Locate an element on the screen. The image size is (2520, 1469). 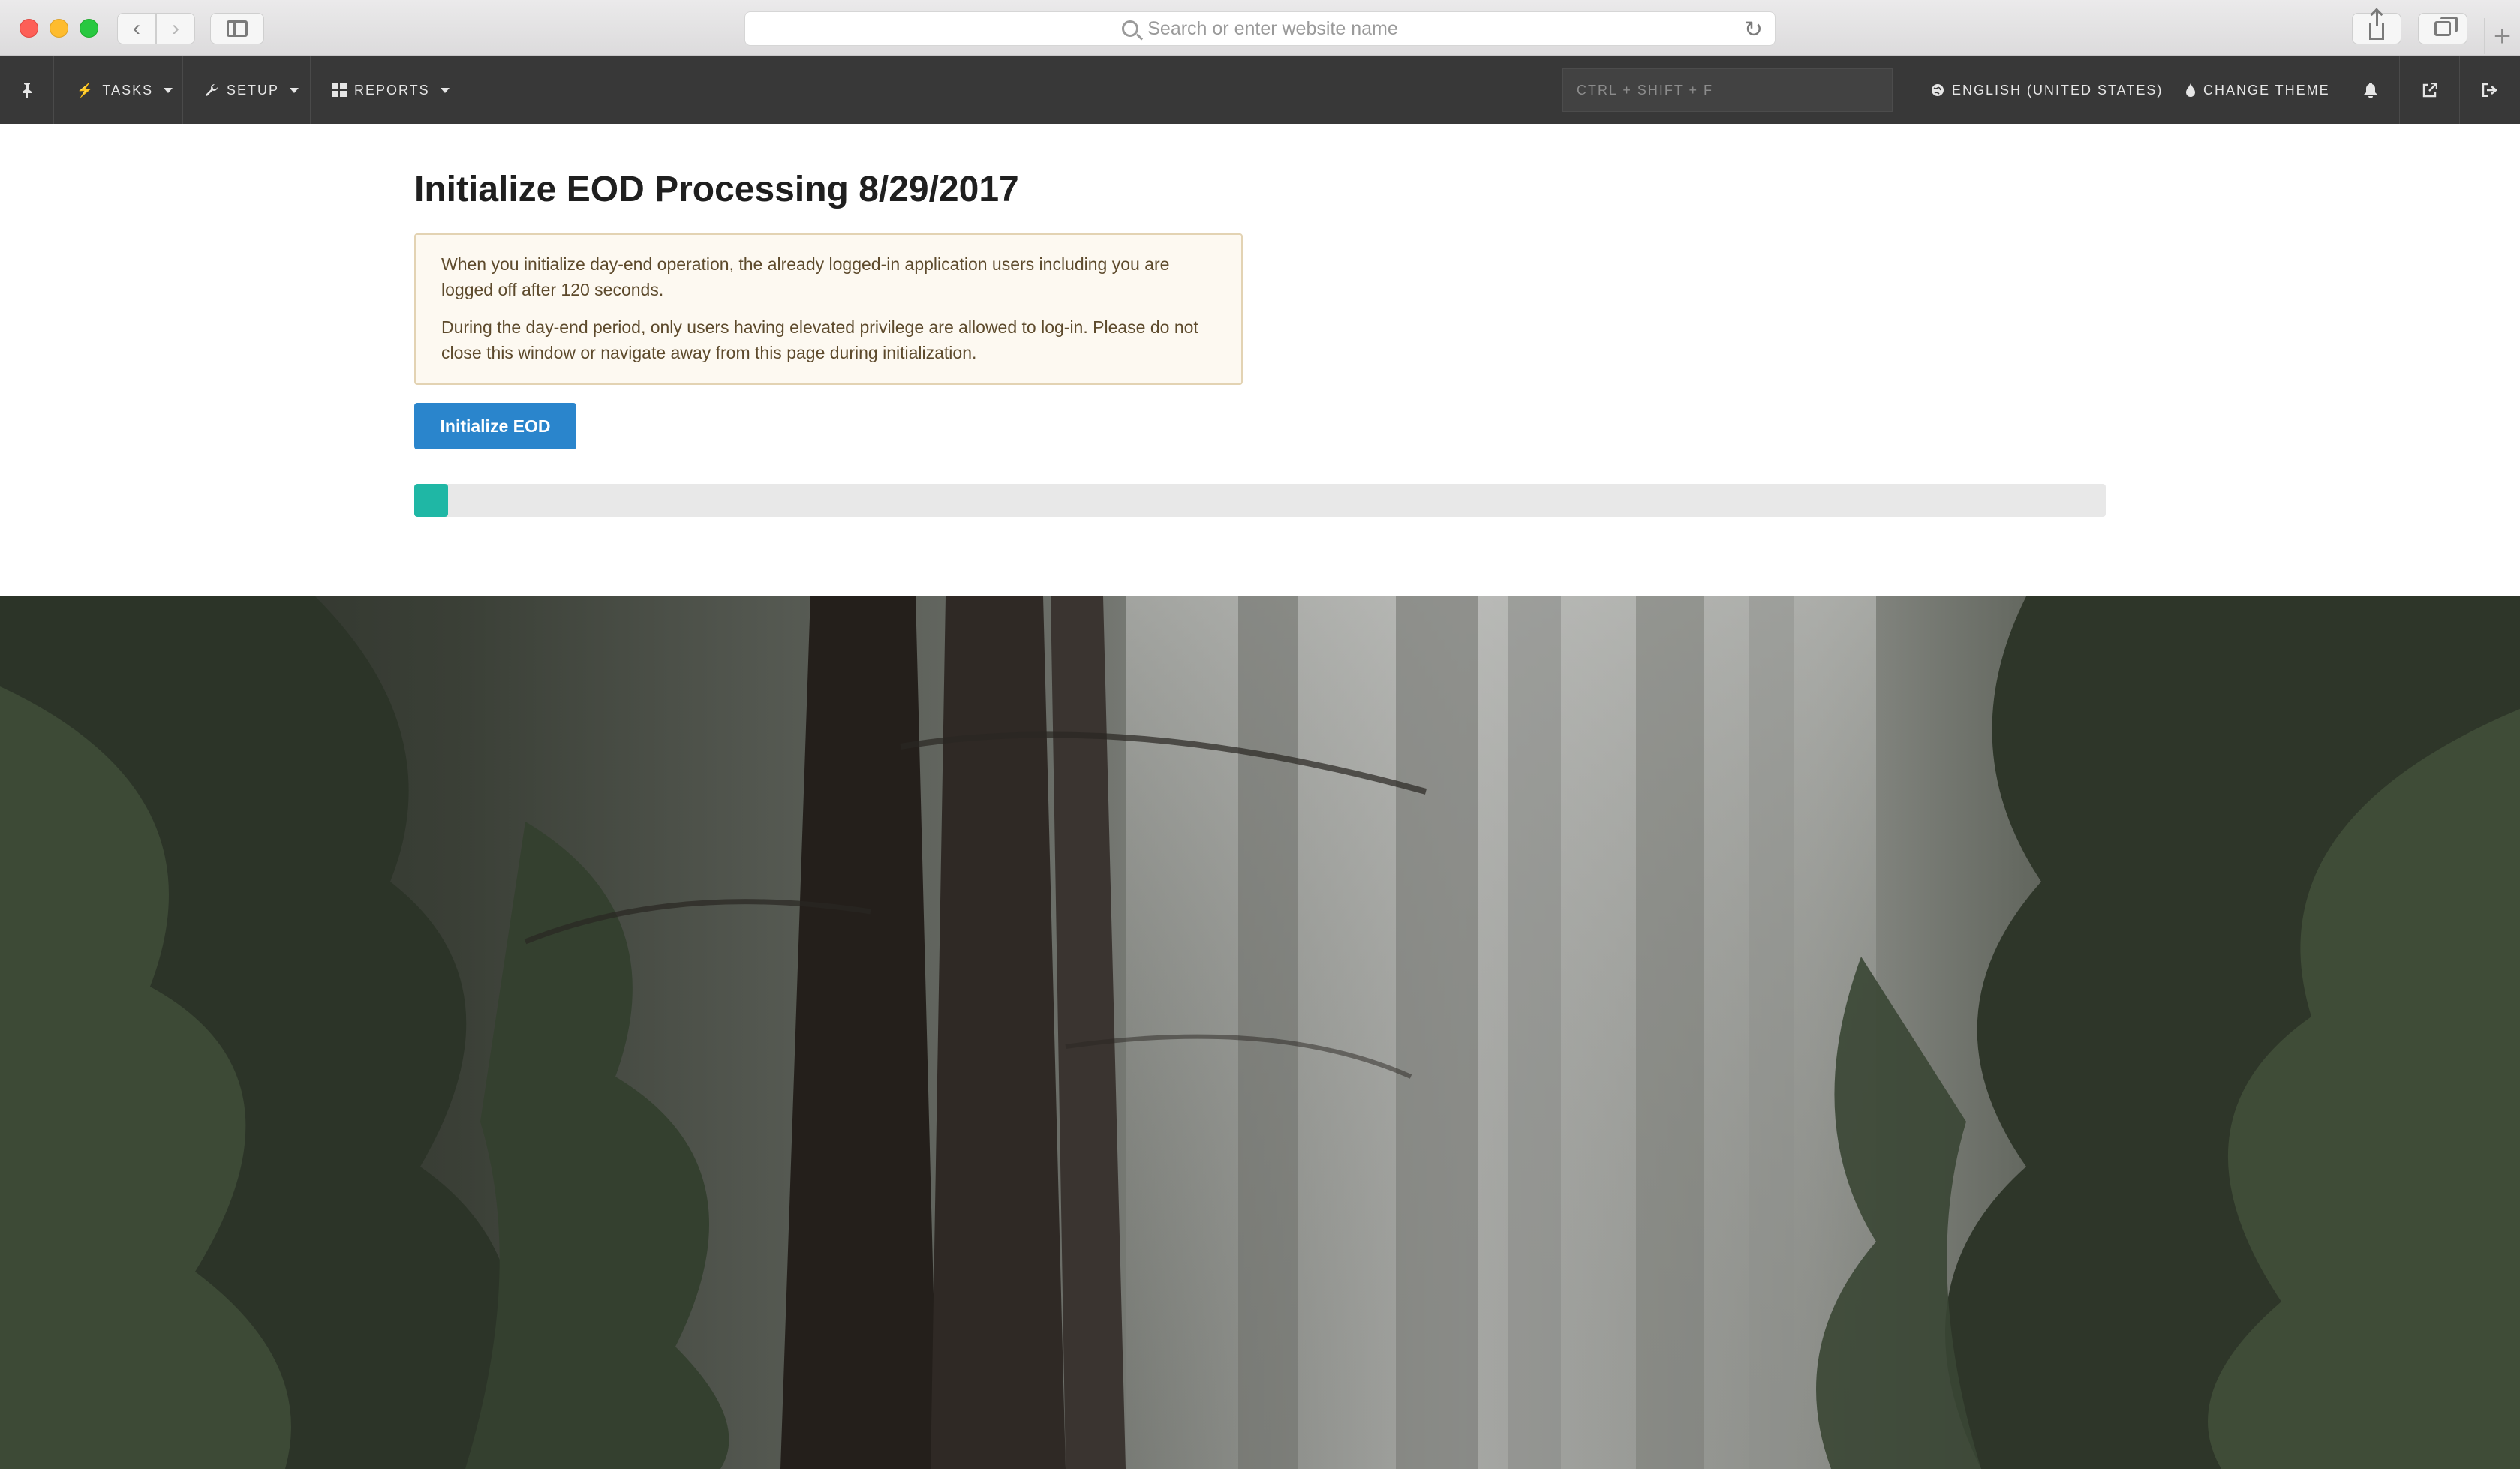
bolt-icon: ⚡ is located at coordinates (86, 90).